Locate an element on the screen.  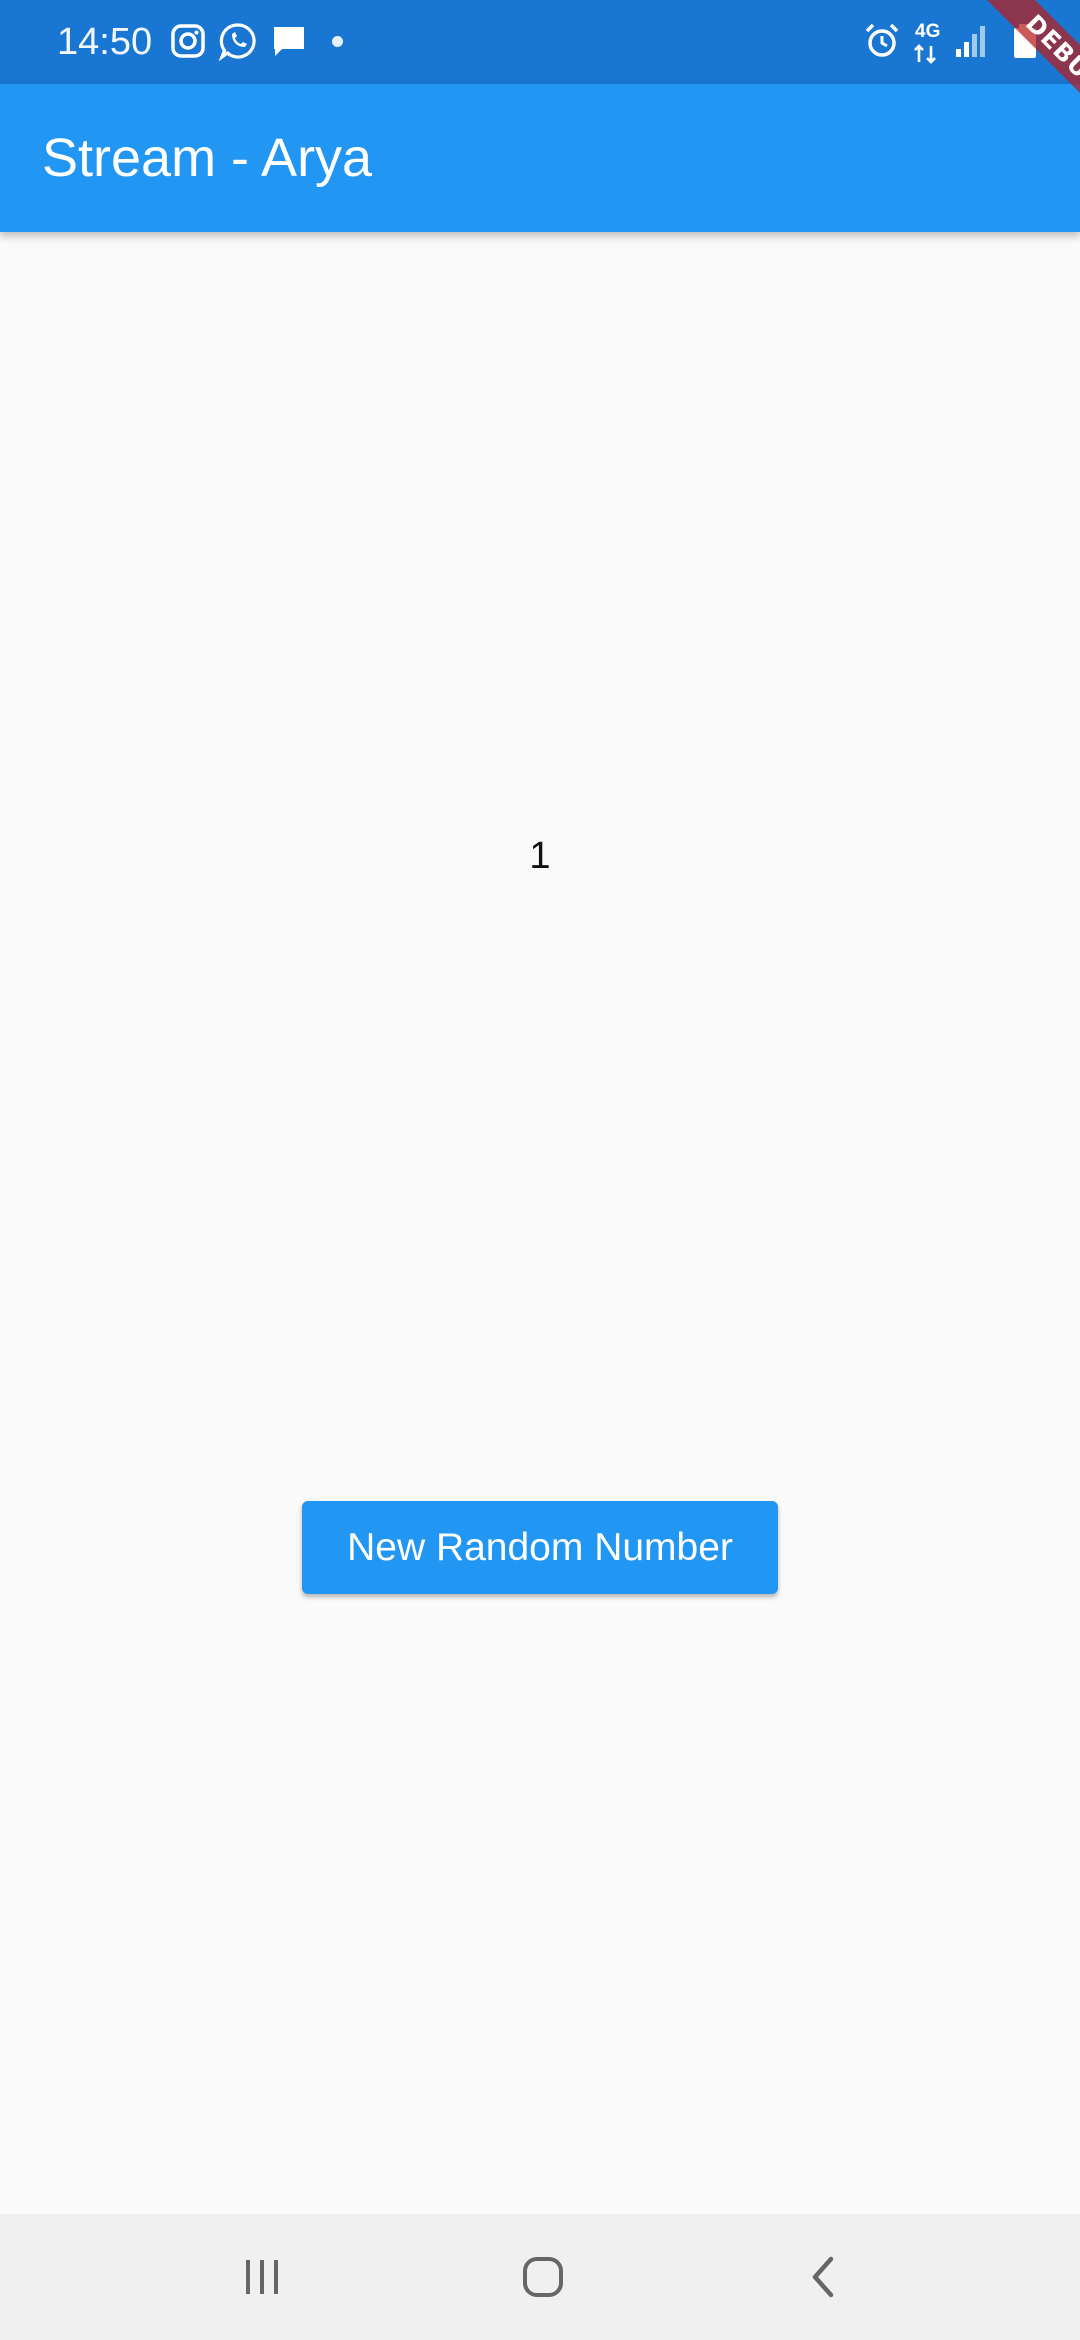
back-icon is located at coordinates (823, 2277).